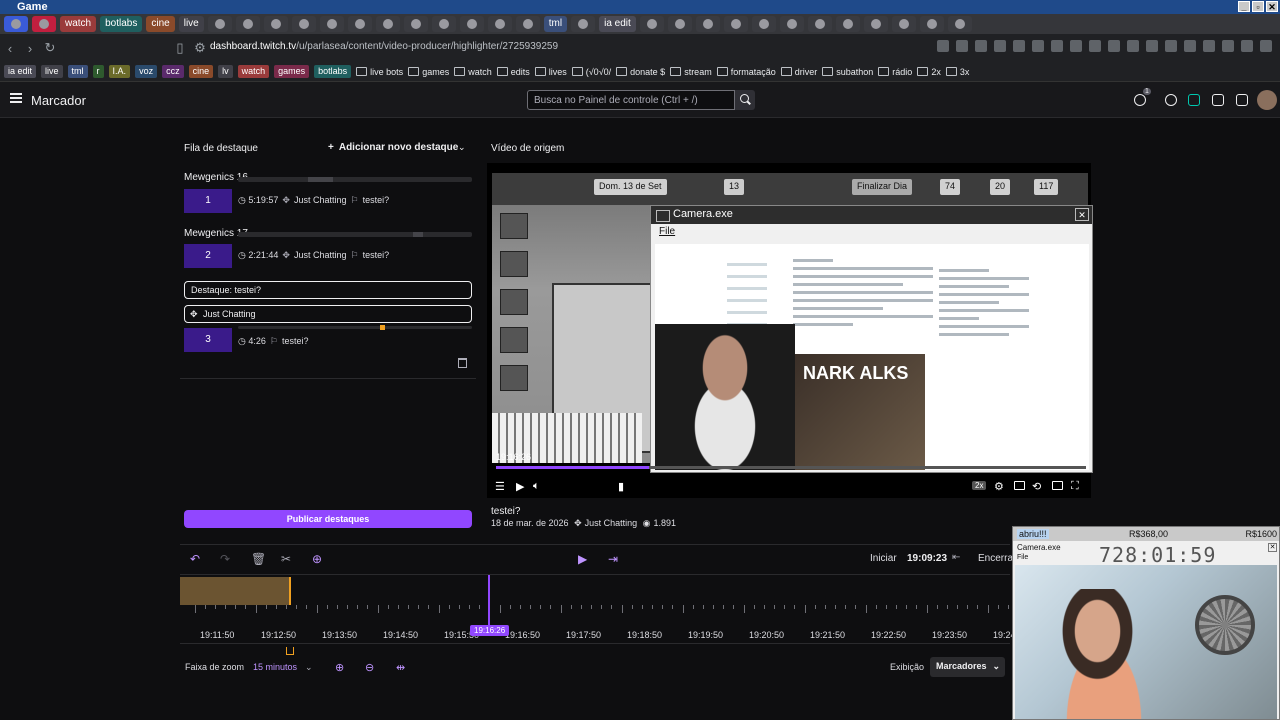  Describe the element at coordinates (617, 24) in the screenshot. I see `browser-tab: ia edit` at that location.